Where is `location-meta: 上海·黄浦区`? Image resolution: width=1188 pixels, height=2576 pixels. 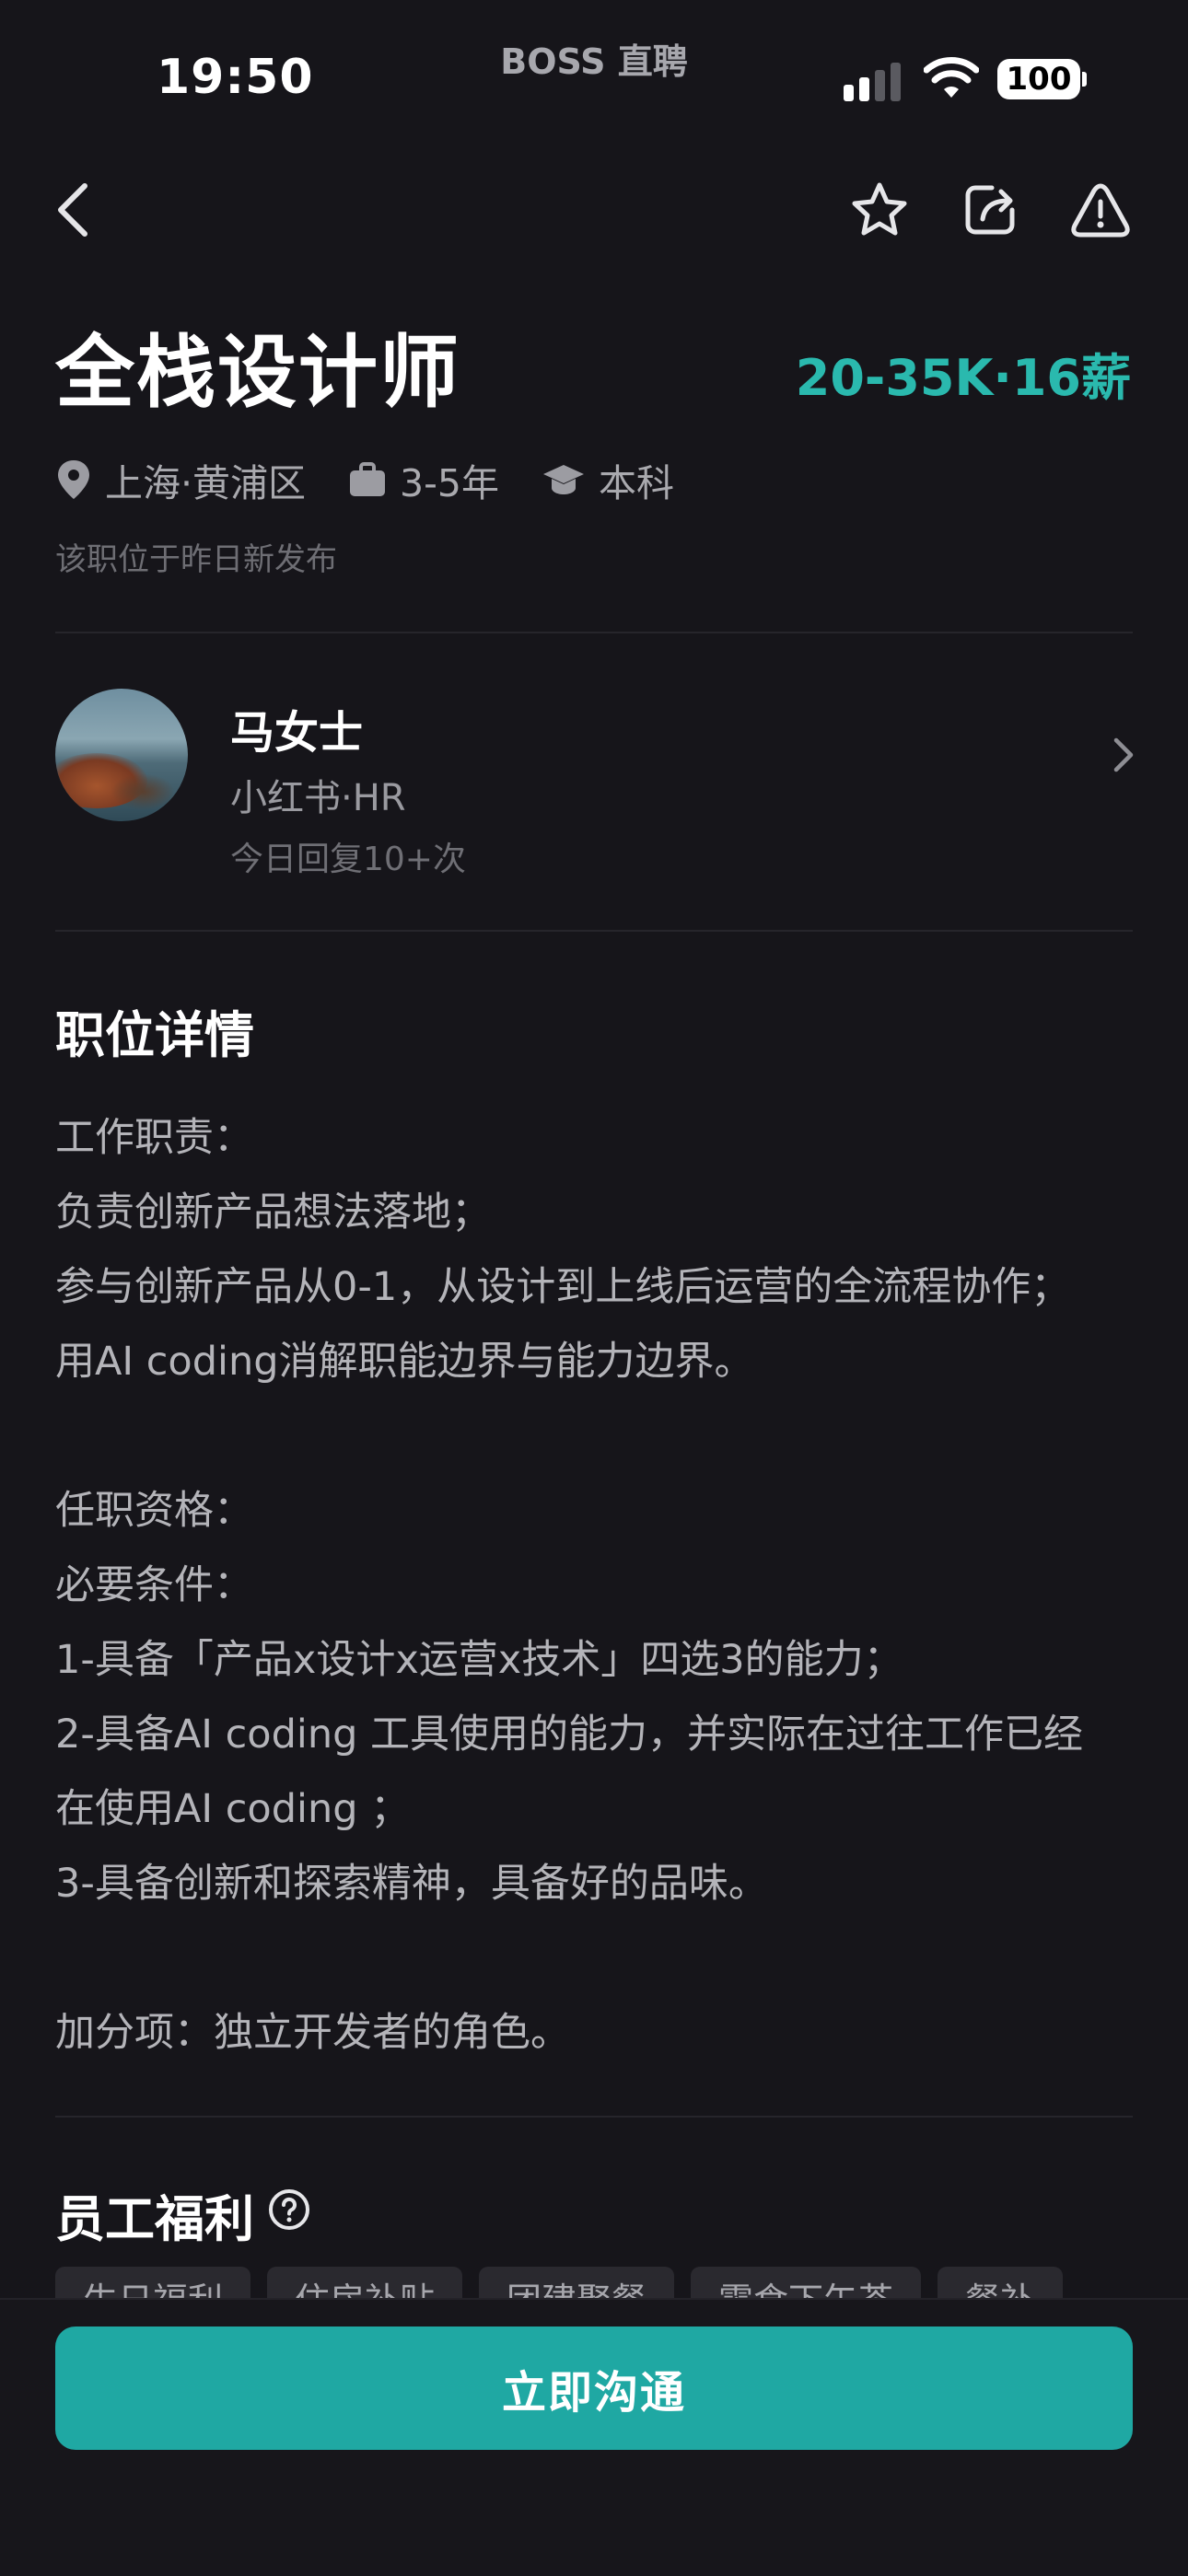 location-meta: 上海·黄浦区 is located at coordinates (180, 479).